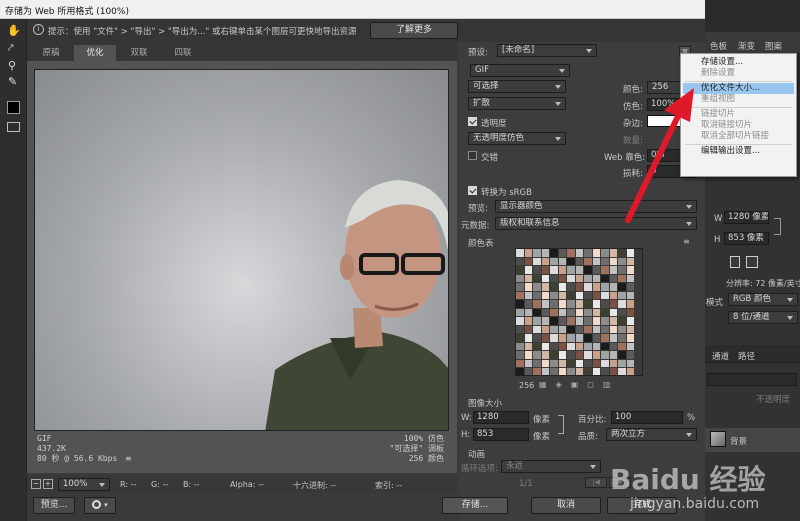  I want to click on zoom-in-icon: +, so click(48, 484).